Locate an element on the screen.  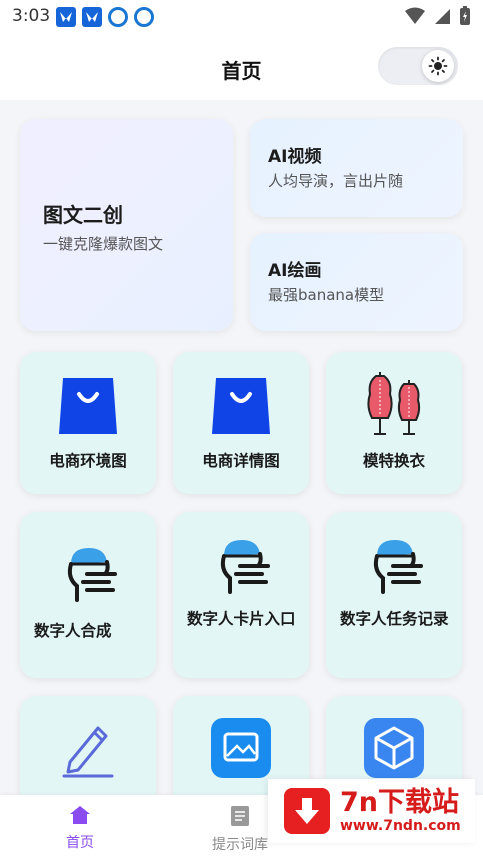
tile-digital-human-compose: 数字人合成 is located at coordinates (88, 595).